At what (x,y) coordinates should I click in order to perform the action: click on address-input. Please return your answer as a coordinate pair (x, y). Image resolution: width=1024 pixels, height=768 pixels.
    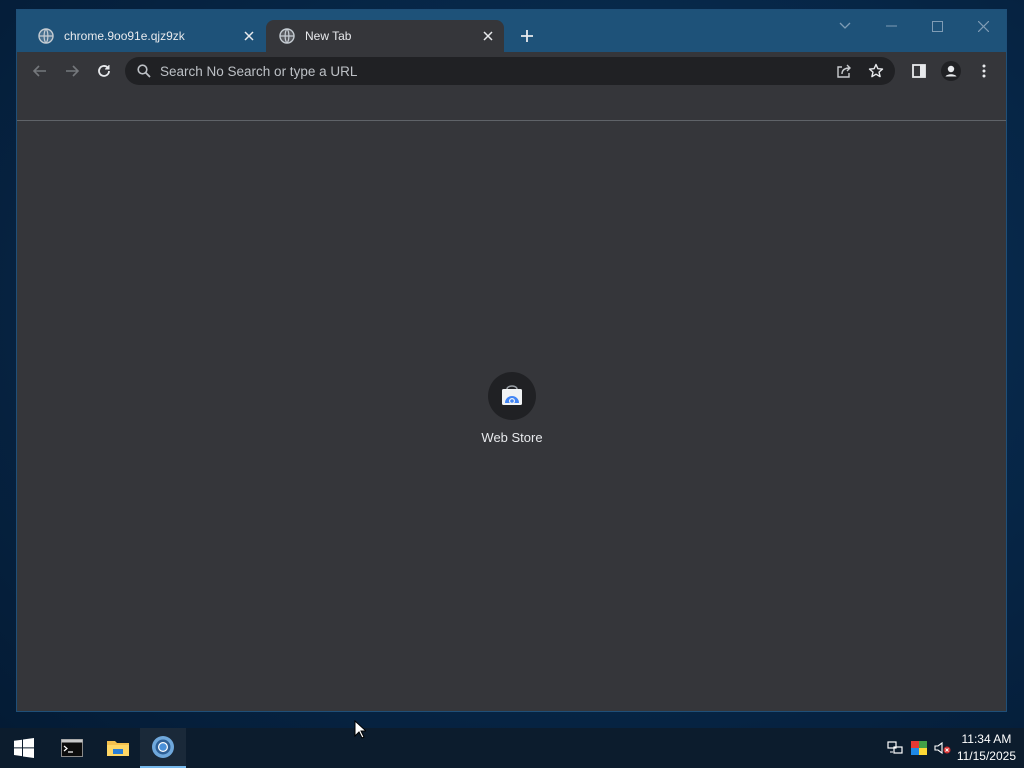
    Looking at the image, I should click on (495, 71).